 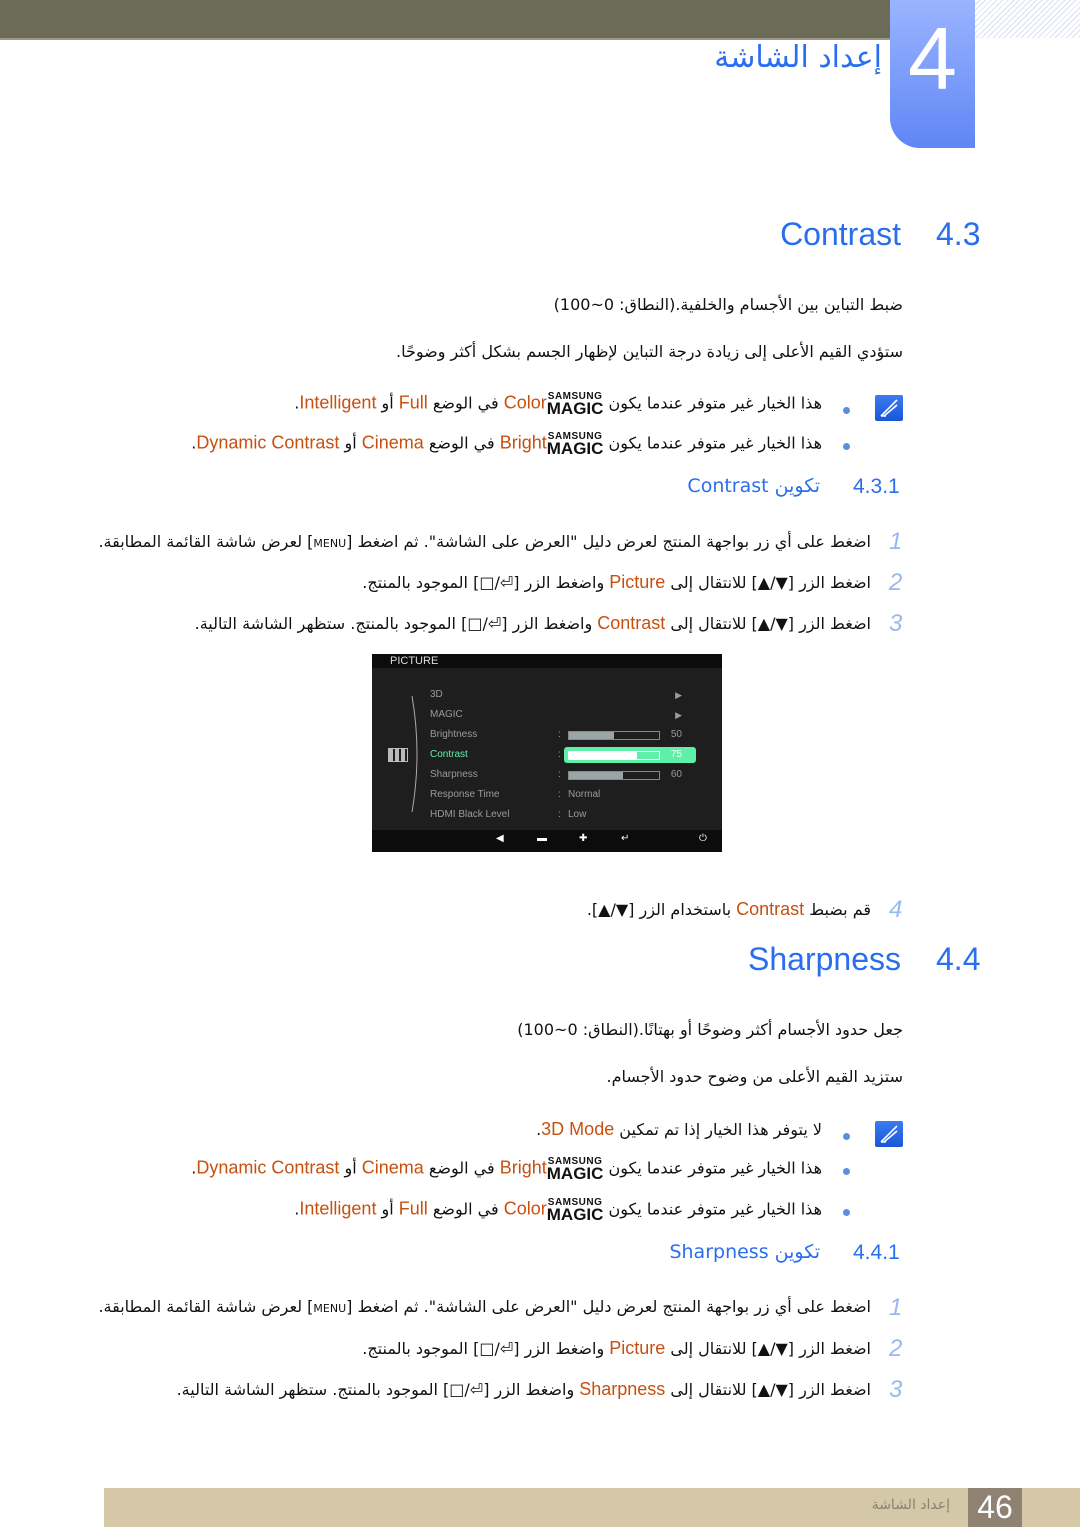 I want to click on picture-menu-icon, so click(x=398, y=755).